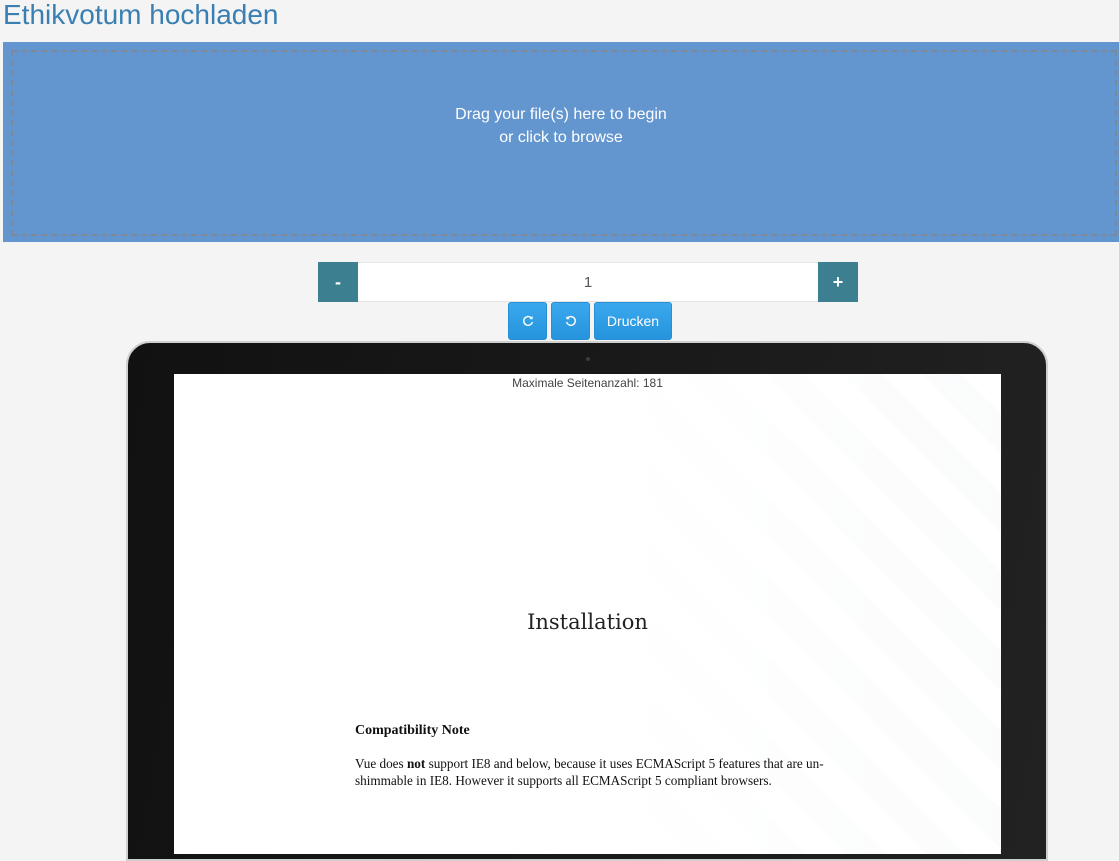  Describe the element at coordinates (633, 321) in the screenshot. I see `print-button: Drucken` at that location.